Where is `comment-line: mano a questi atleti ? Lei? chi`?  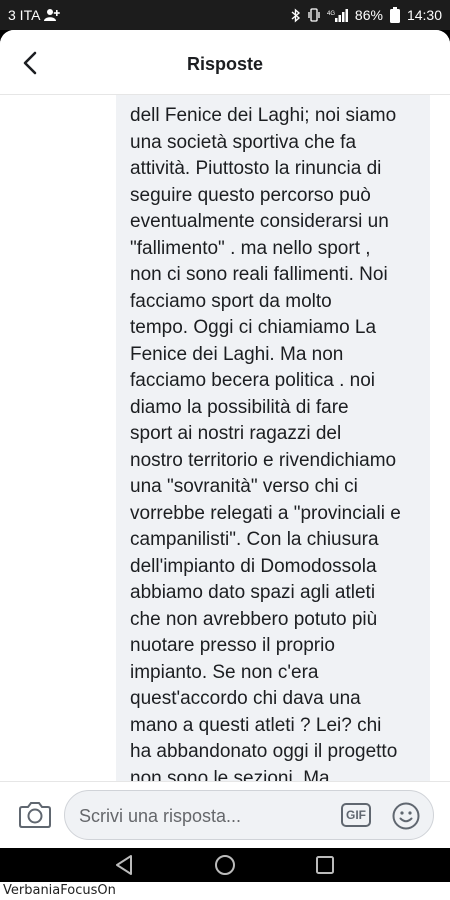
comment-line: mano a questi atleti ? Lei? chi is located at coordinates (256, 725).